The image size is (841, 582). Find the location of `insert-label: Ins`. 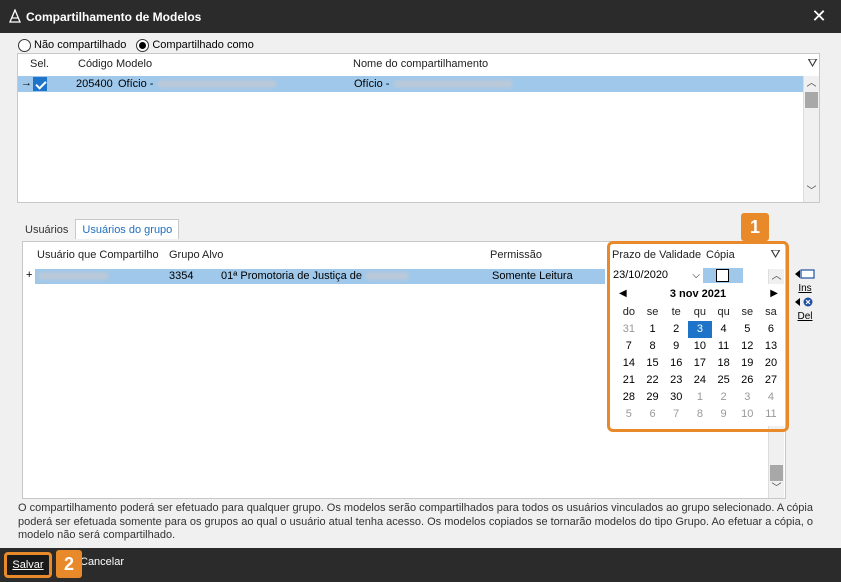

insert-label: Ins is located at coordinates (805, 288).